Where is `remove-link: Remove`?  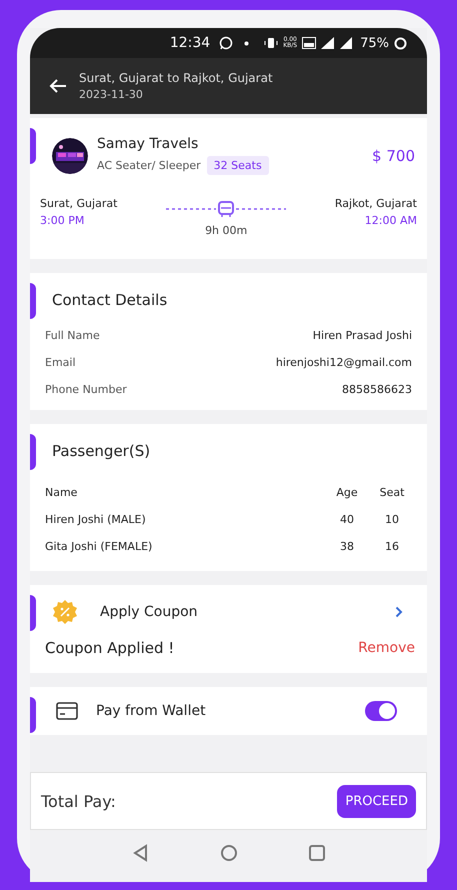
remove-link: Remove is located at coordinates (386, 648).